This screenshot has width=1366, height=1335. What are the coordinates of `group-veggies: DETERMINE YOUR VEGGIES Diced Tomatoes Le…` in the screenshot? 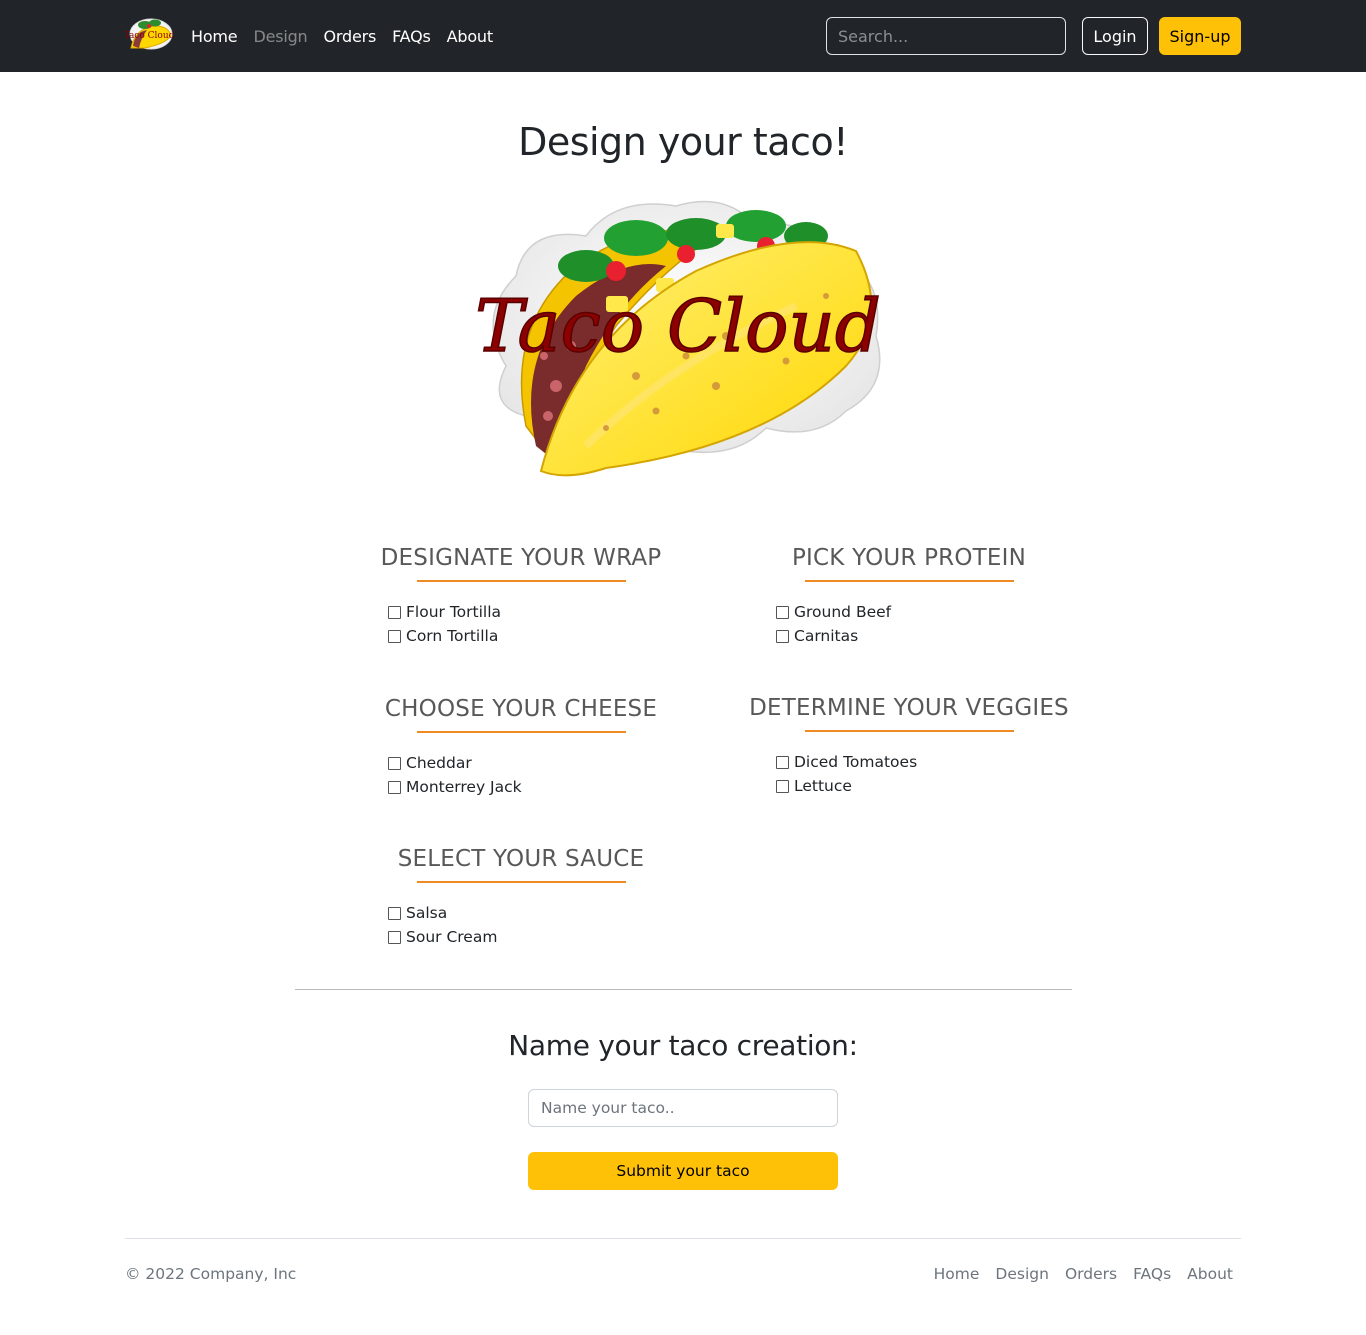 It's located at (909, 746).